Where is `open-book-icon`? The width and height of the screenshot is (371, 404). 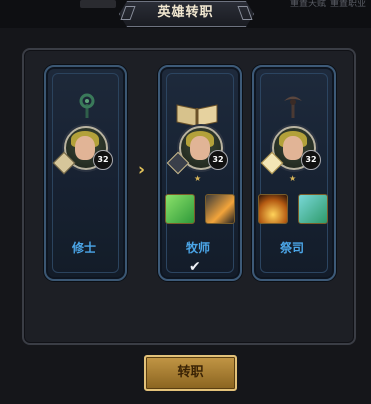
open-book-icon is located at coordinates (197, 114).